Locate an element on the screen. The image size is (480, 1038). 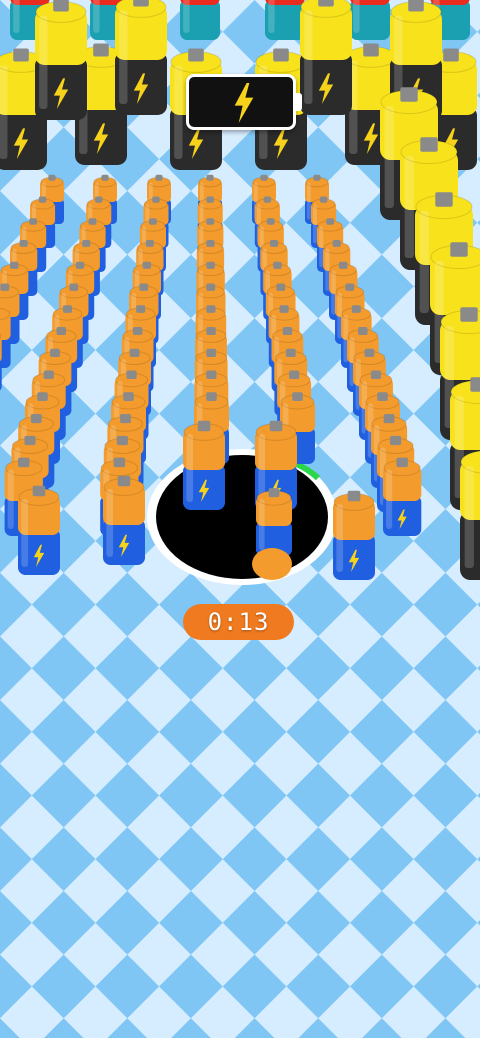
black-hole is located at coordinates (242, 517).